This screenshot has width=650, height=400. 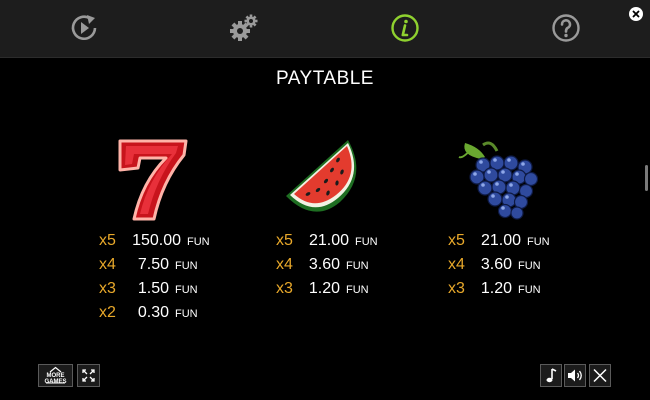 I want to click on pay-row: x5 150.00 FUN, so click(x=154, y=241).